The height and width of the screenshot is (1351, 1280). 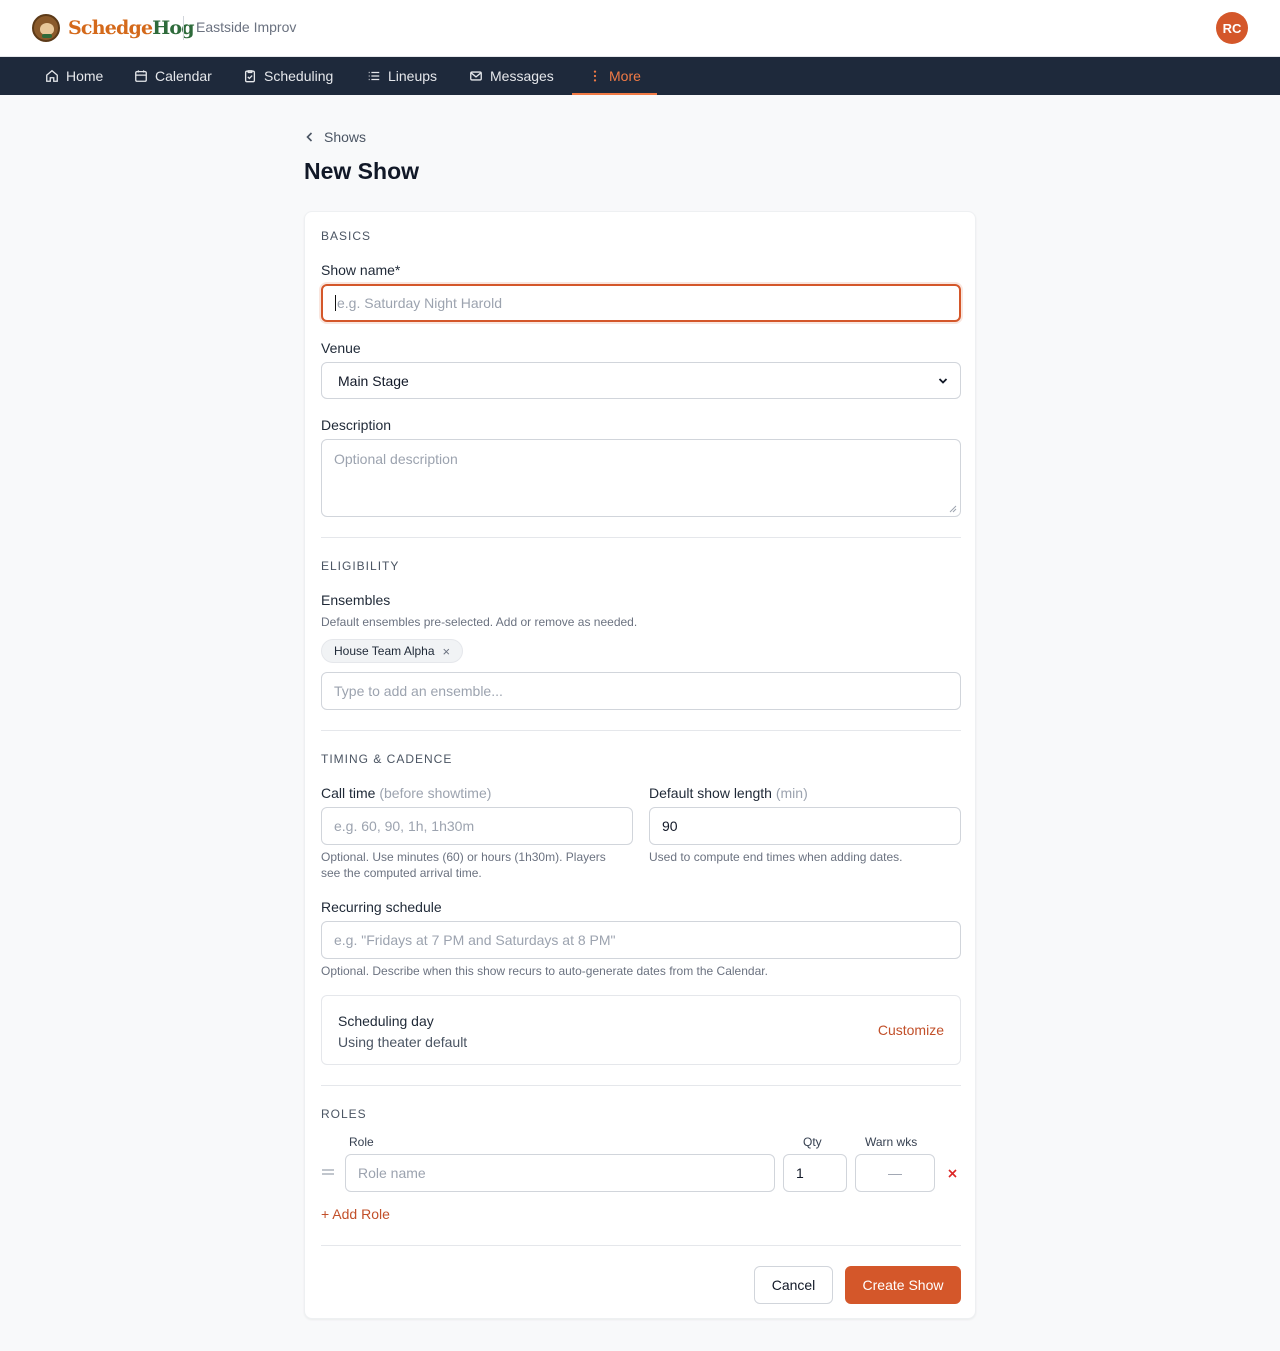 What do you see at coordinates (360, 566) in the screenshot?
I see `section-heading-eligibility: Eligibility` at bounding box center [360, 566].